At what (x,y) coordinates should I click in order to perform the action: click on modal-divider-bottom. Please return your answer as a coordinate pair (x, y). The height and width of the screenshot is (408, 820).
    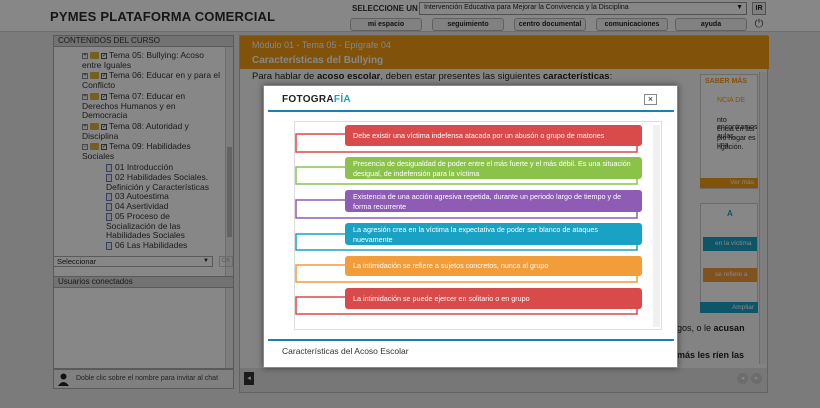
    Looking at the image, I should click on (471, 340).